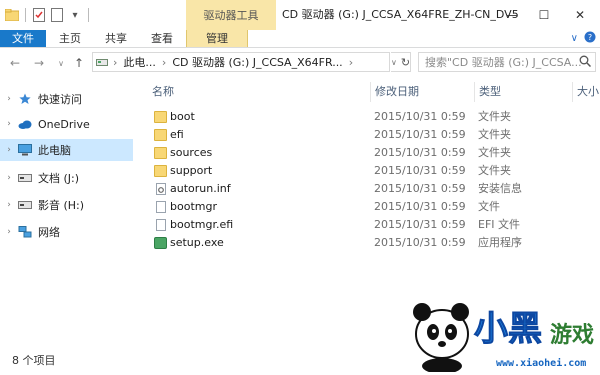  Describe the element at coordinates (191, 170) in the screenshot. I see `file-name: support` at that location.